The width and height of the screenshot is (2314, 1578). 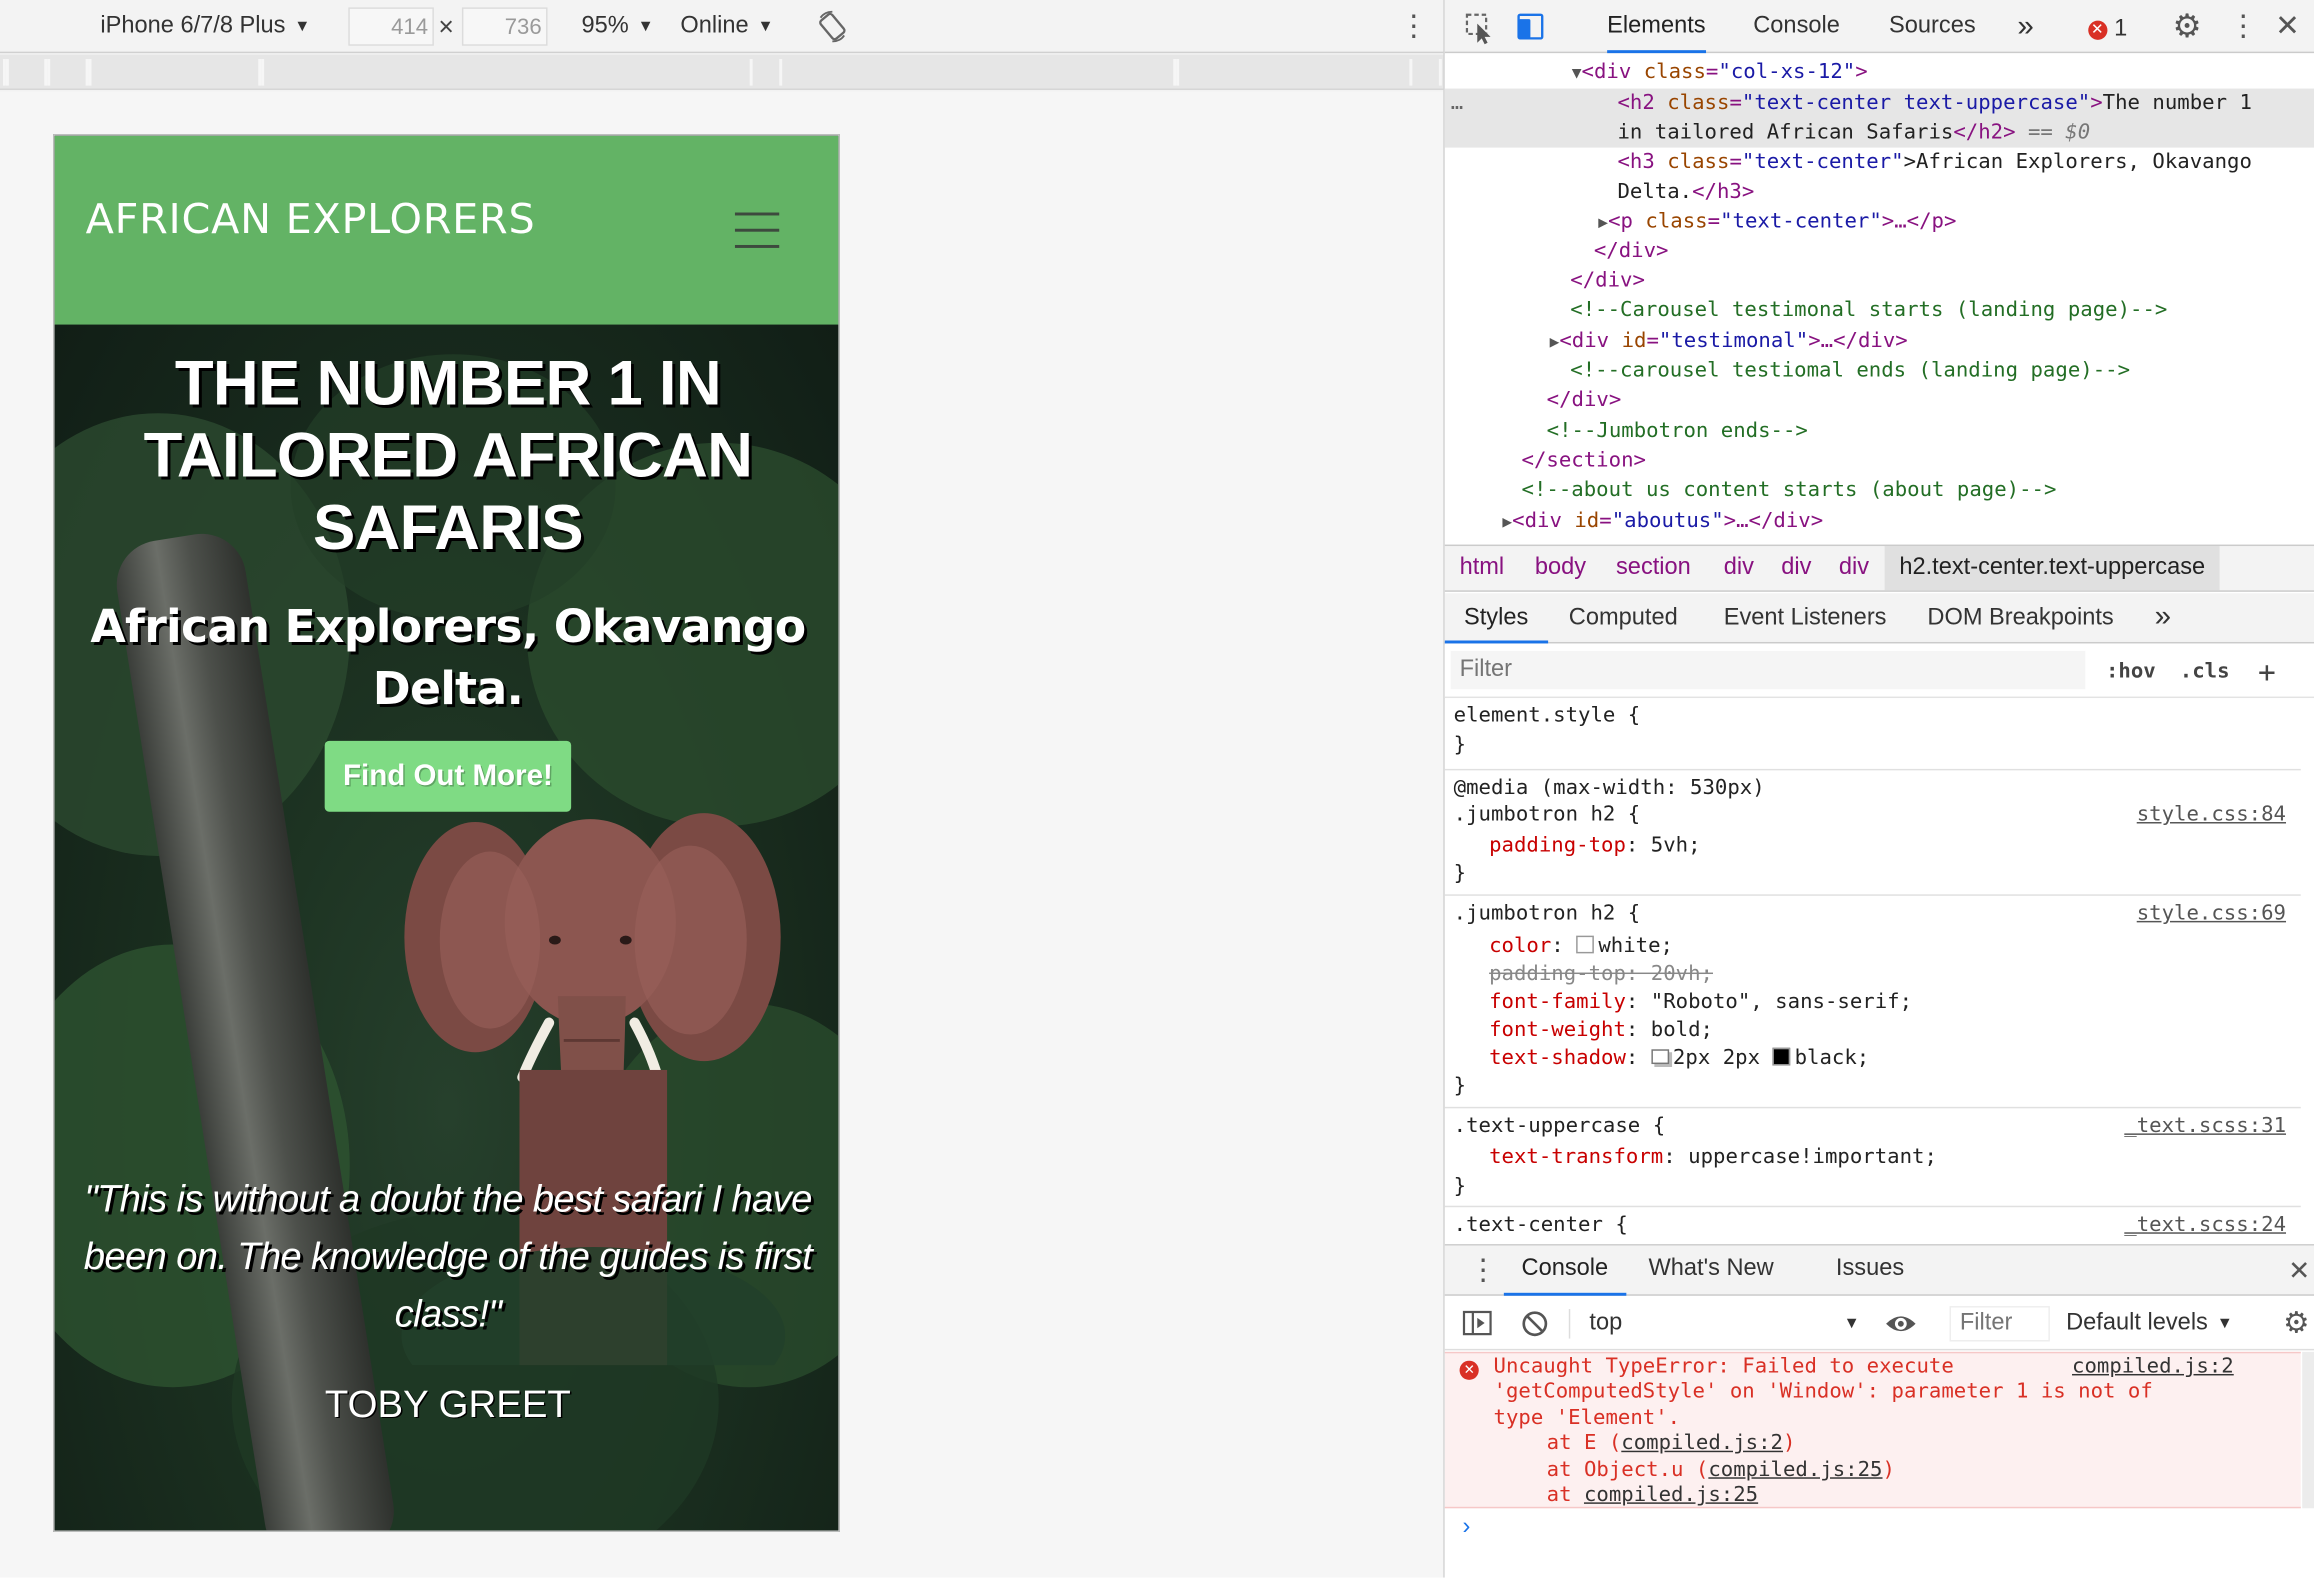 I want to click on rule-source-link: style.css:69, so click(x=2211, y=914).